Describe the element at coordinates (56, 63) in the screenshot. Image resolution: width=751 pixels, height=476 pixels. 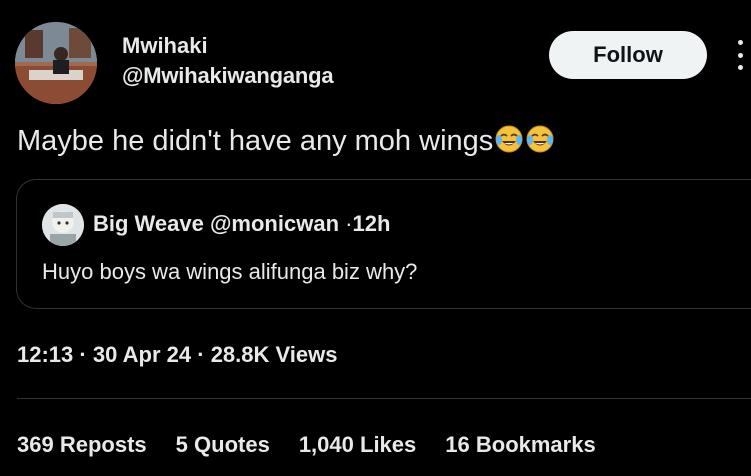
I see `author-avatar` at that location.